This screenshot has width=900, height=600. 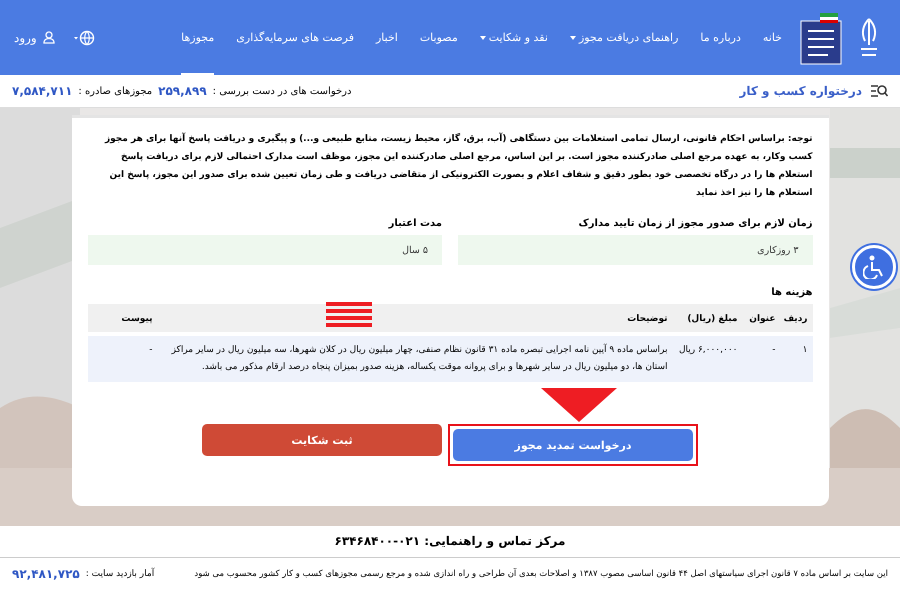 What do you see at coordinates (439, 37) in the screenshot?
I see `nav-link: مصوبات` at bounding box center [439, 37].